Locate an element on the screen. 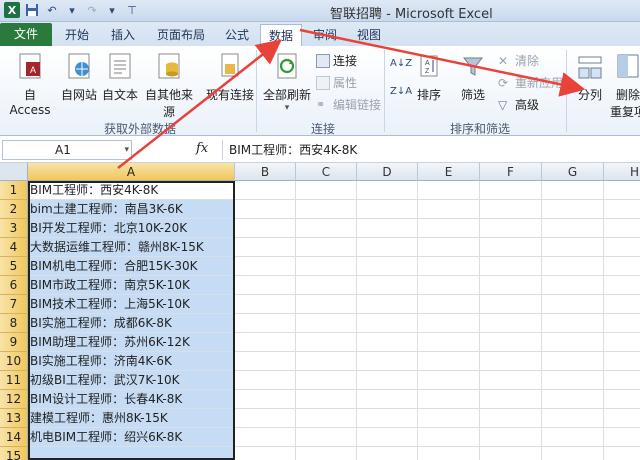  cell-a: bim土建工程师：南昌3K-6K is located at coordinates (131, 209).